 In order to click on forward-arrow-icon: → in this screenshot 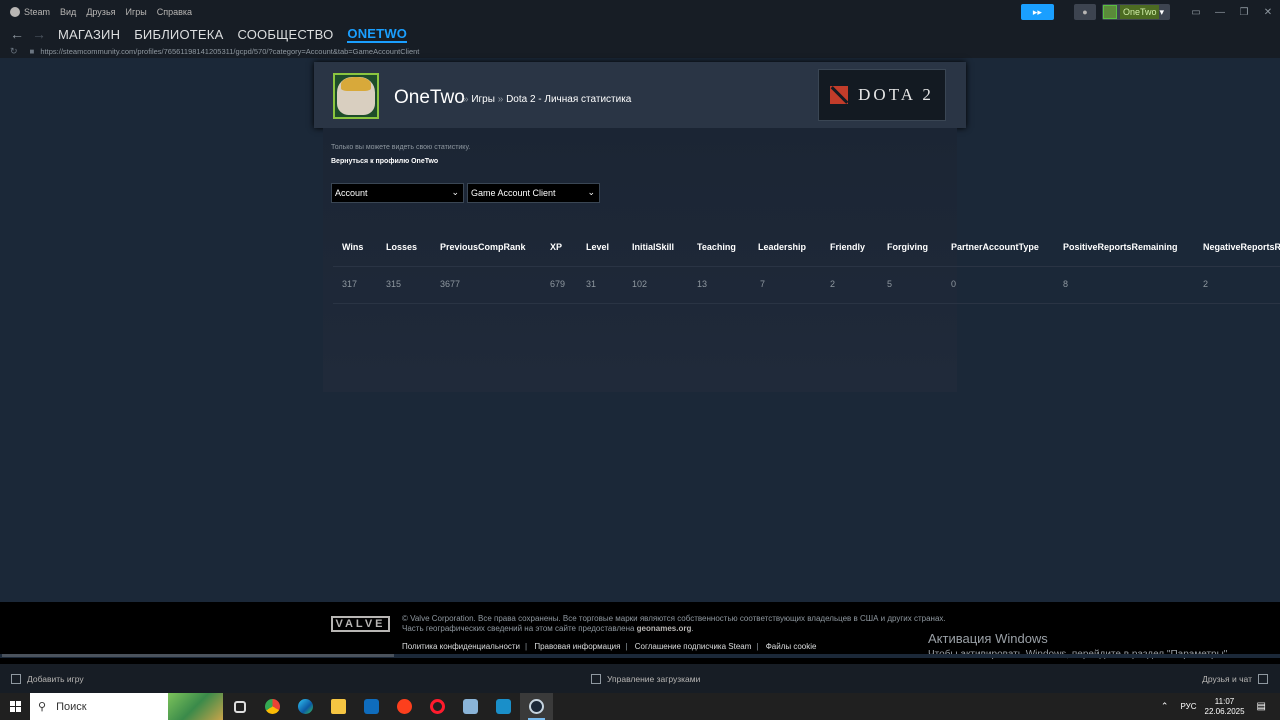, I will do `click(39, 34)`.